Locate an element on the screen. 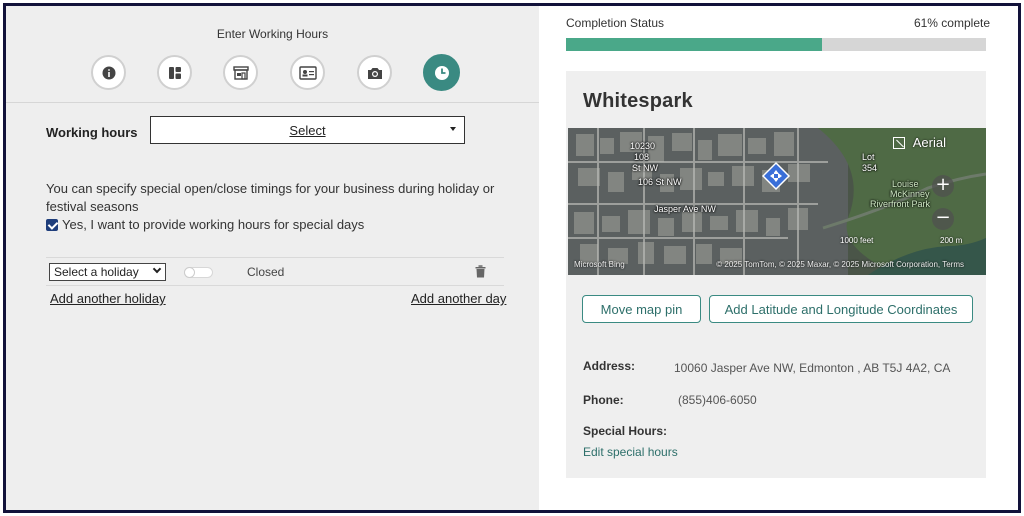  delete-holiday-button is located at coordinates (480, 274).